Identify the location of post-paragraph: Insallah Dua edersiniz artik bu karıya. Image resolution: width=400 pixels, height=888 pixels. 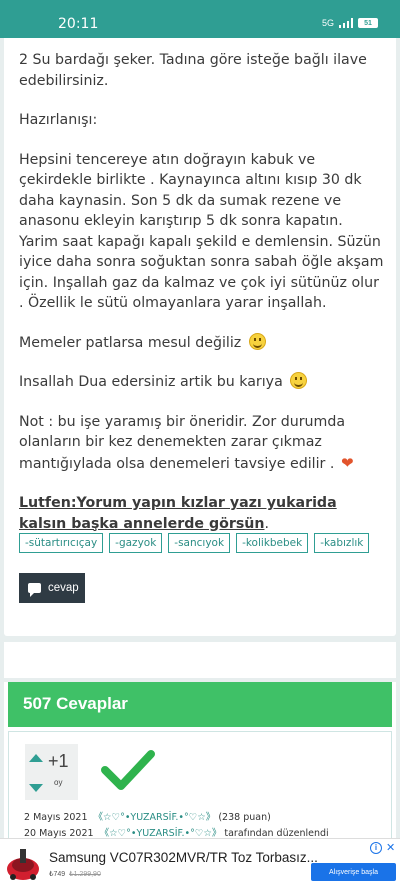
(202, 382).